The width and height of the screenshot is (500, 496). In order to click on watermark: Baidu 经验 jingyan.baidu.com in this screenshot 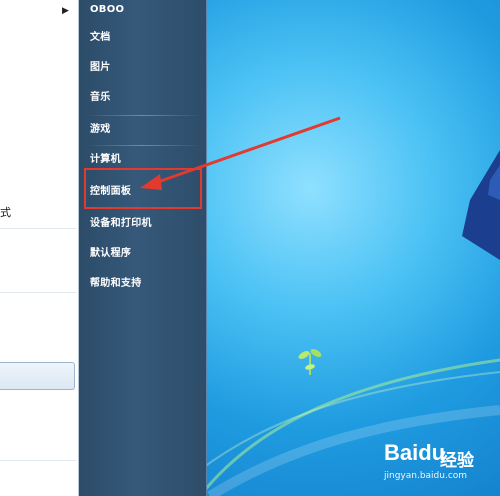, I will do `click(440, 466)`.